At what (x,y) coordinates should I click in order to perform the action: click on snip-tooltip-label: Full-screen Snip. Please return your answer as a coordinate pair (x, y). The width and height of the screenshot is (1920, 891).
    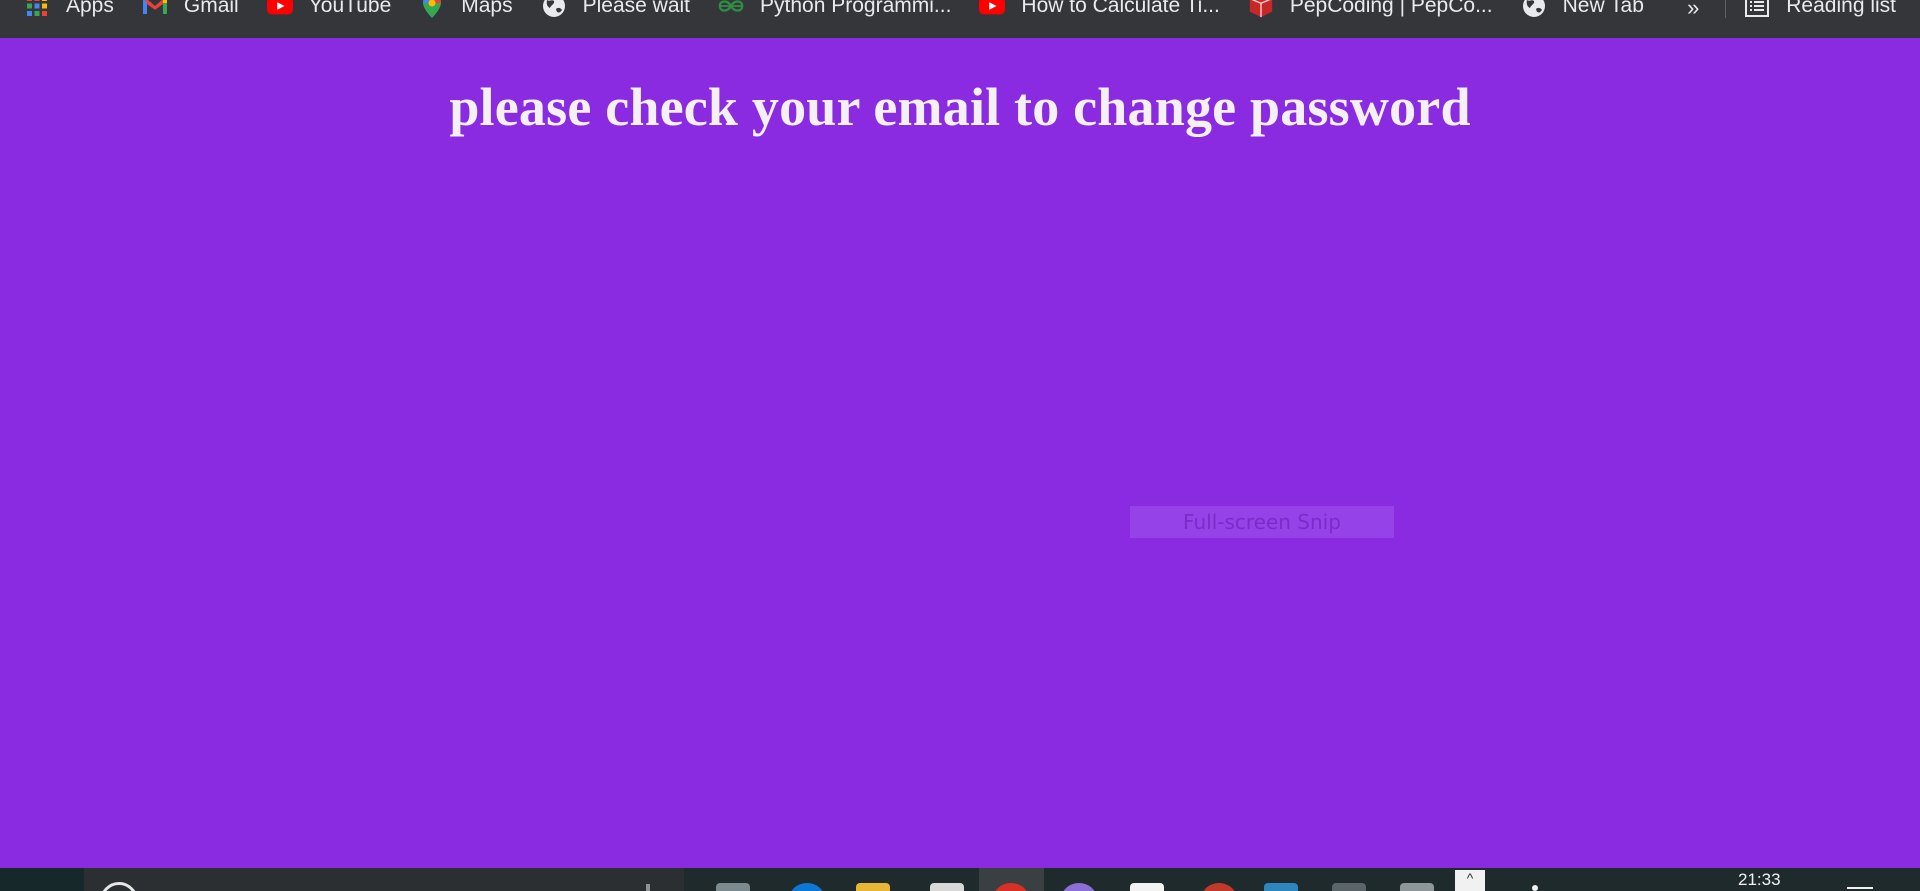
    Looking at the image, I should click on (1262, 522).